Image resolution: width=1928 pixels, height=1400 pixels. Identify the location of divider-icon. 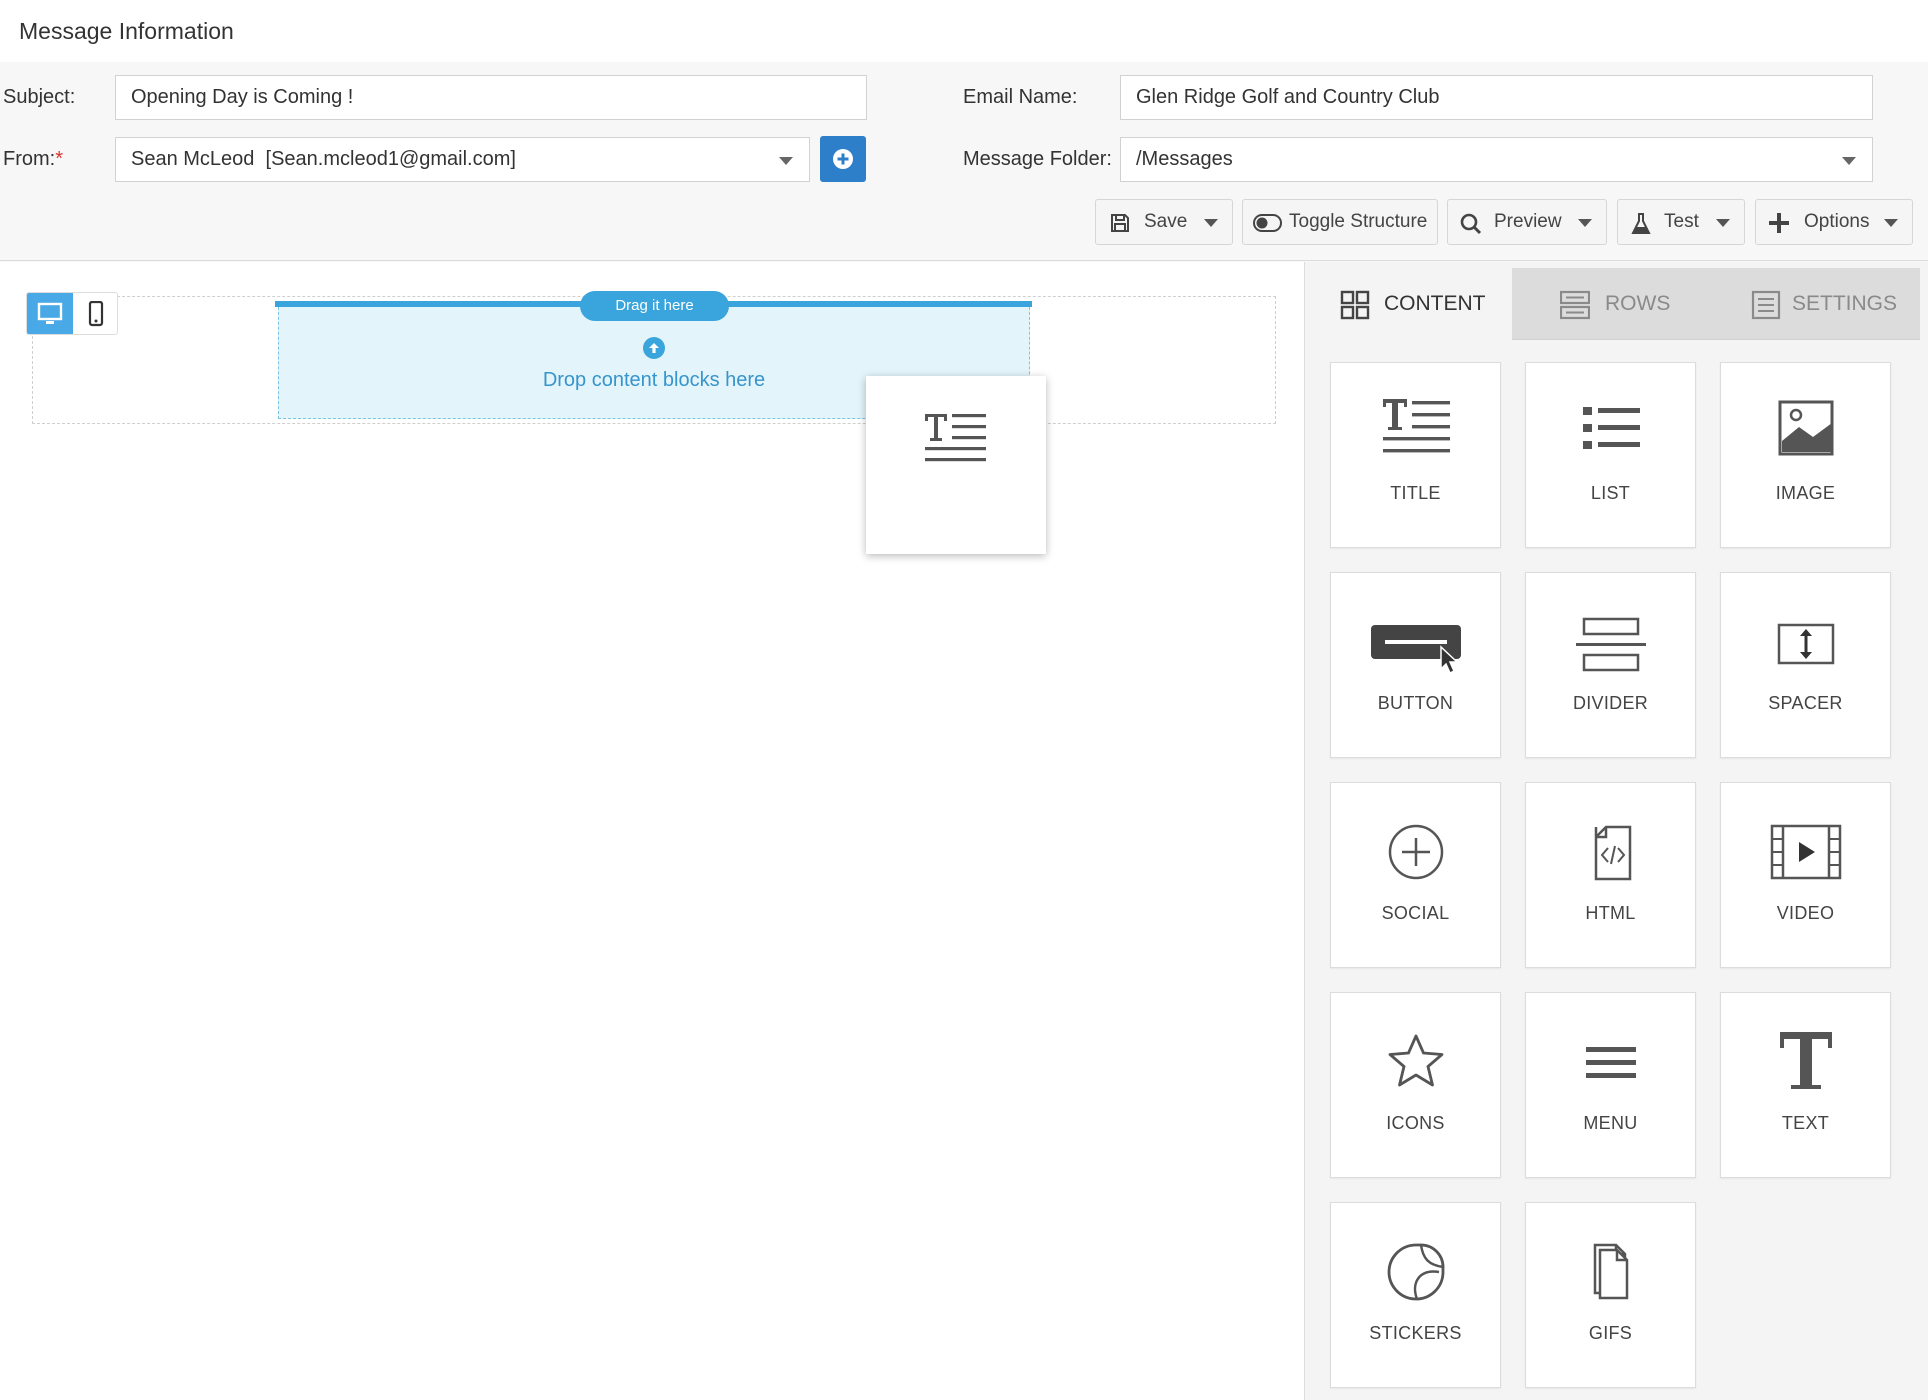
(1611, 644).